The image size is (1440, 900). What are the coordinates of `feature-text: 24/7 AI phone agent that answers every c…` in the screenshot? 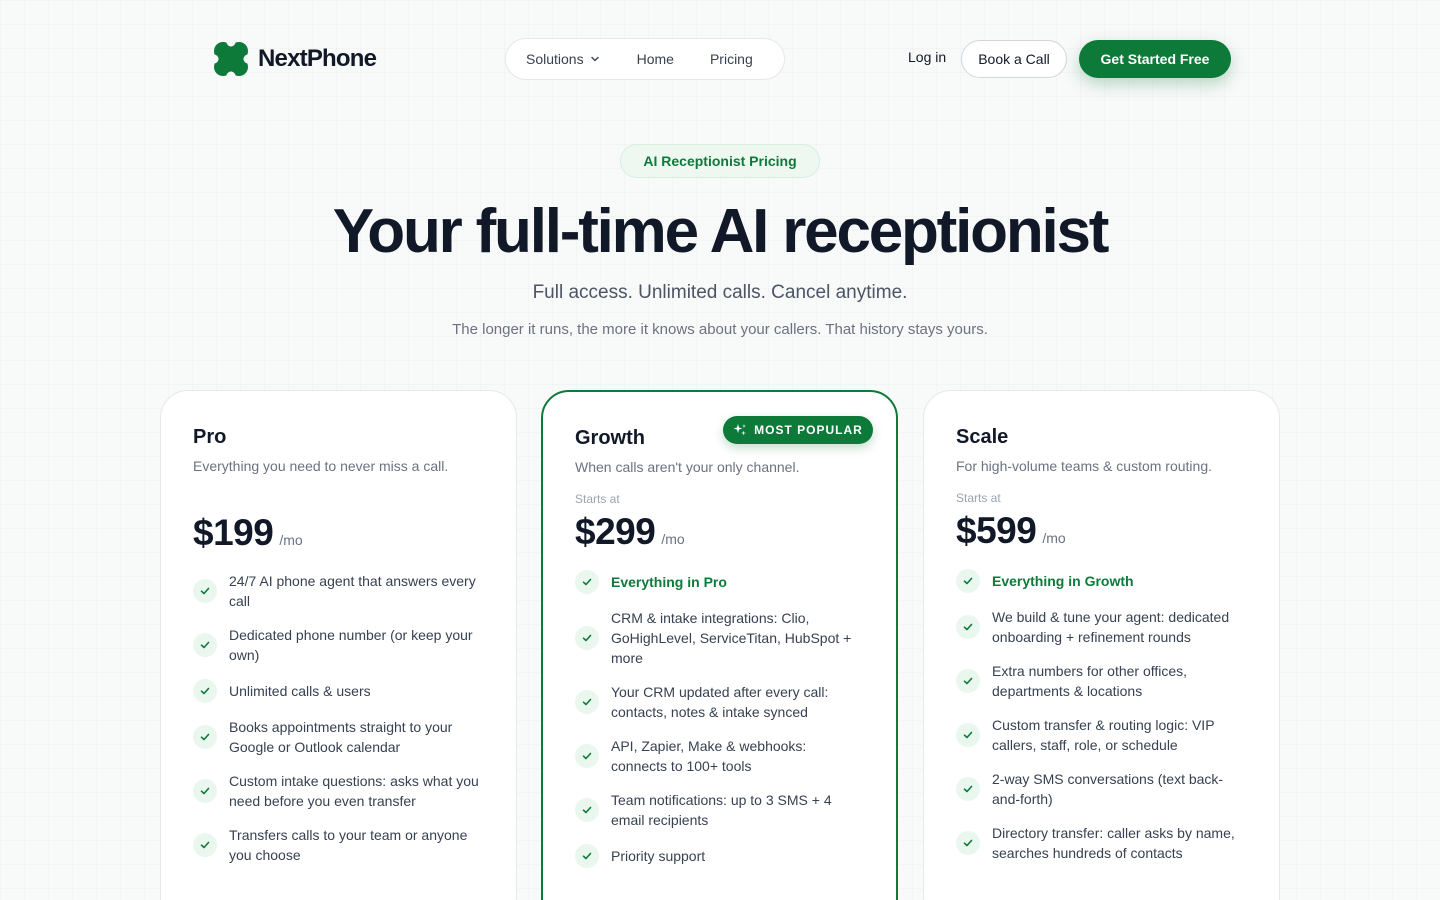 It's located at (352, 591).